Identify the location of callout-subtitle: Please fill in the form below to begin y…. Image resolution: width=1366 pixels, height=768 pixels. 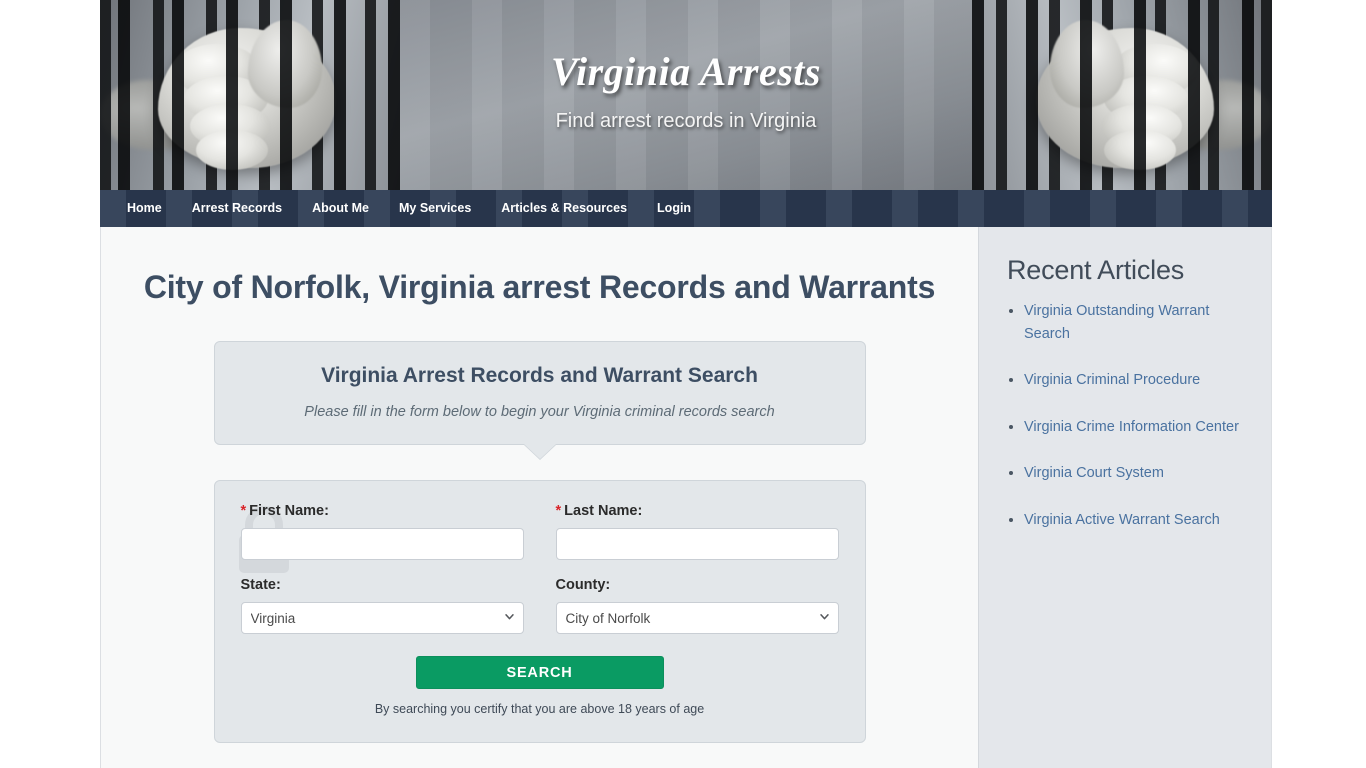
(539, 412).